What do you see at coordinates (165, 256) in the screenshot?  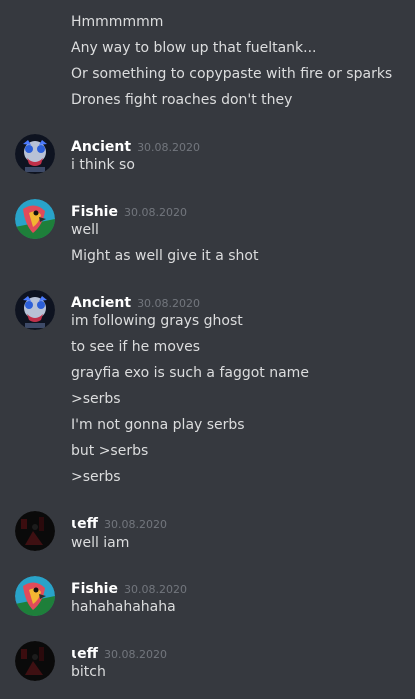 I see `message-line: Might as well give it a shot` at bounding box center [165, 256].